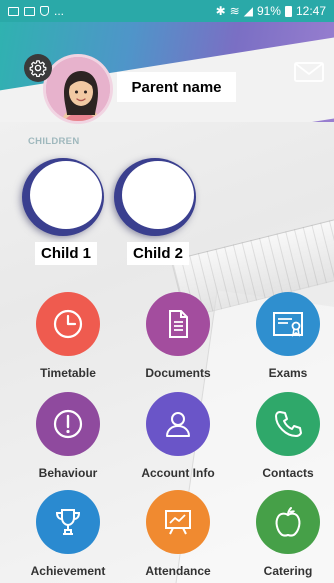 The image size is (334, 583). I want to click on menu-tile-achievement: Achievement, so click(68, 536).